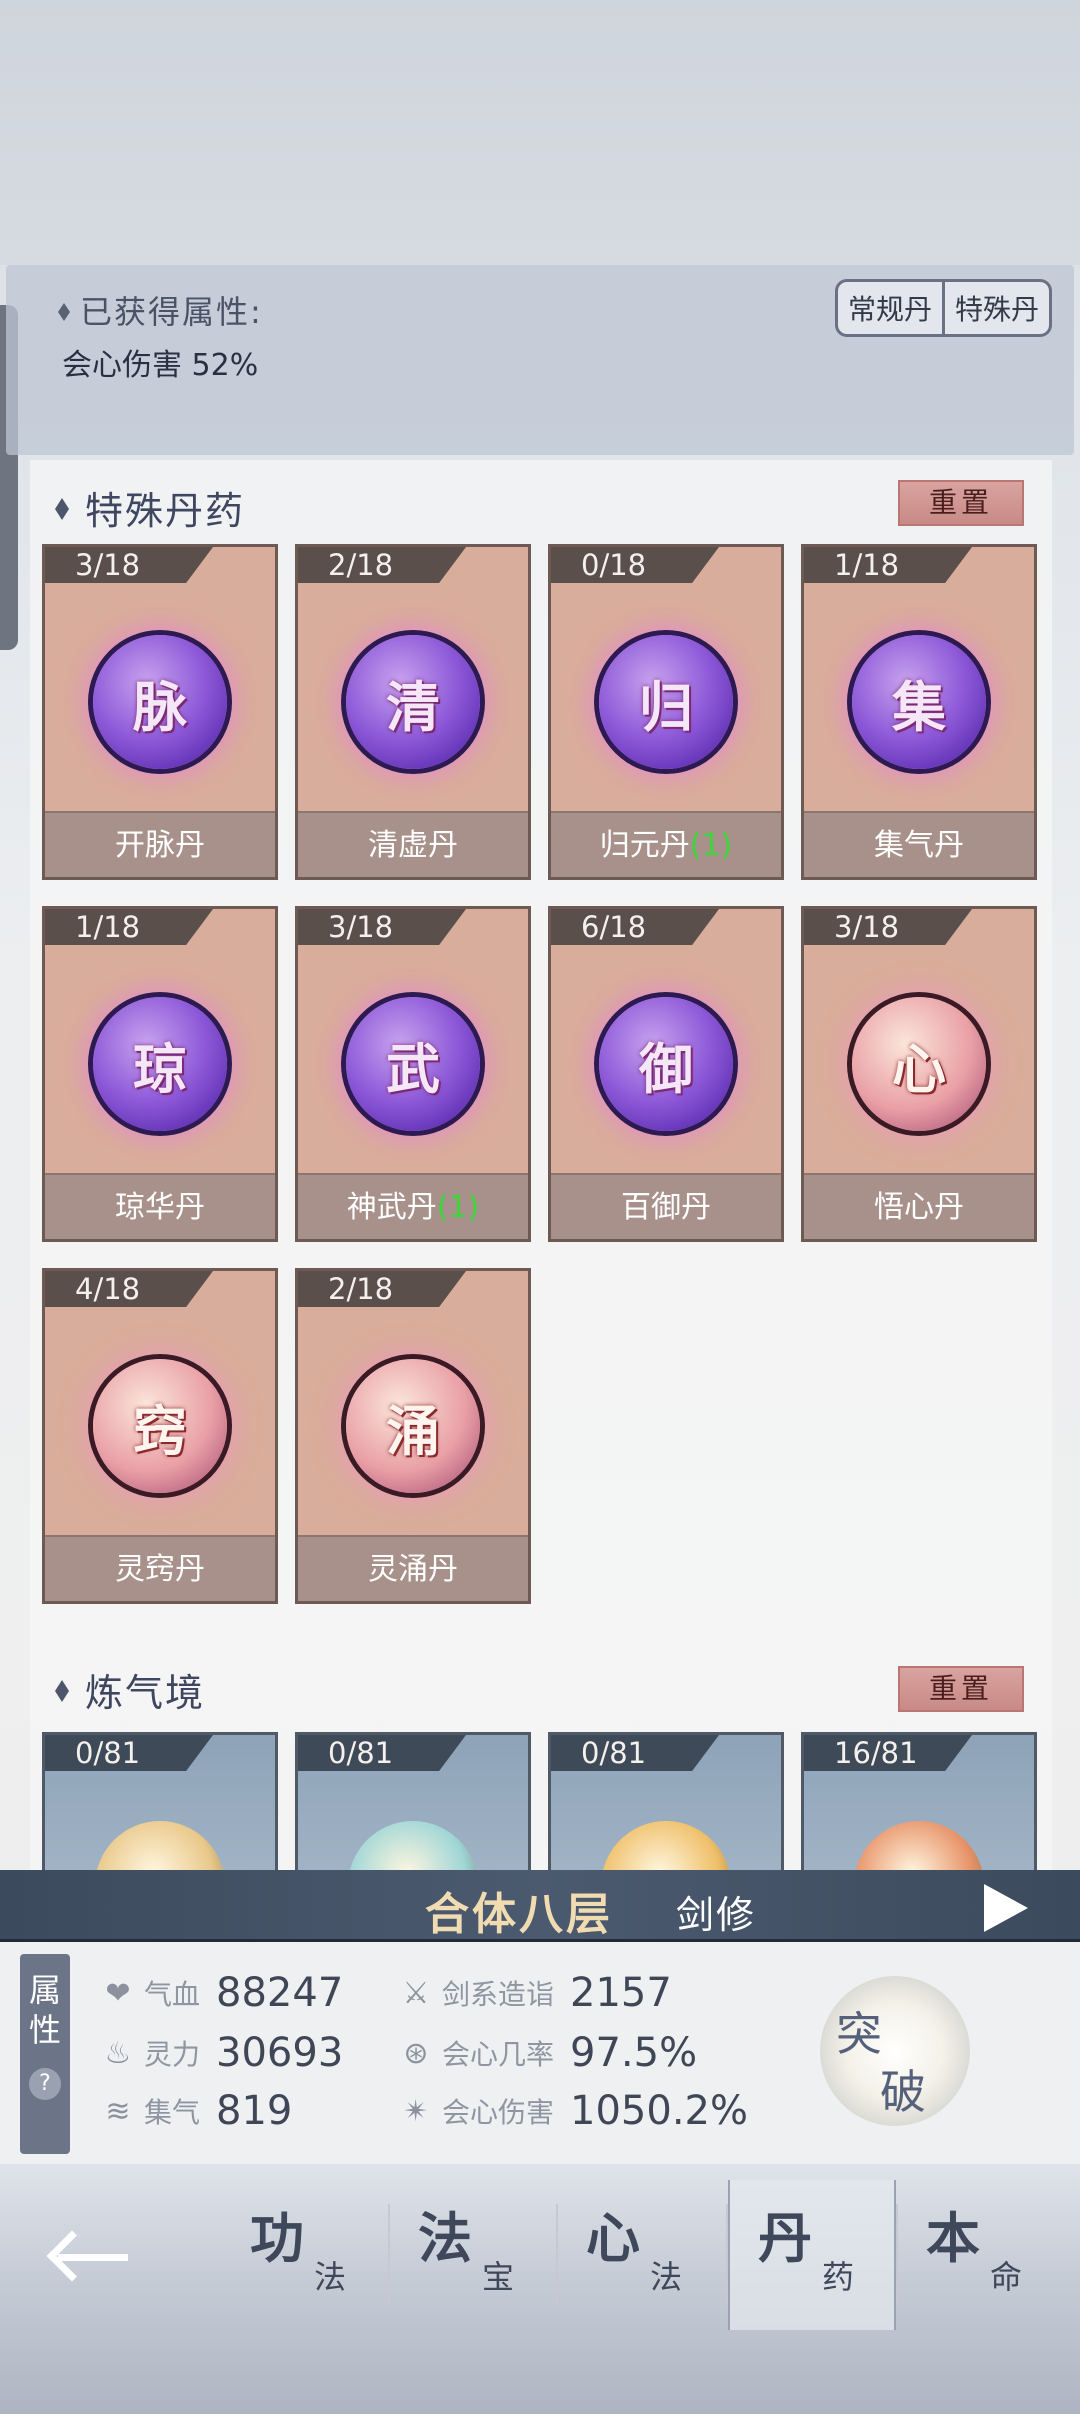 The width and height of the screenshot is (1080, 2414). I want to click on pill-card: 1/18 集集气丹, so click(919, 712).